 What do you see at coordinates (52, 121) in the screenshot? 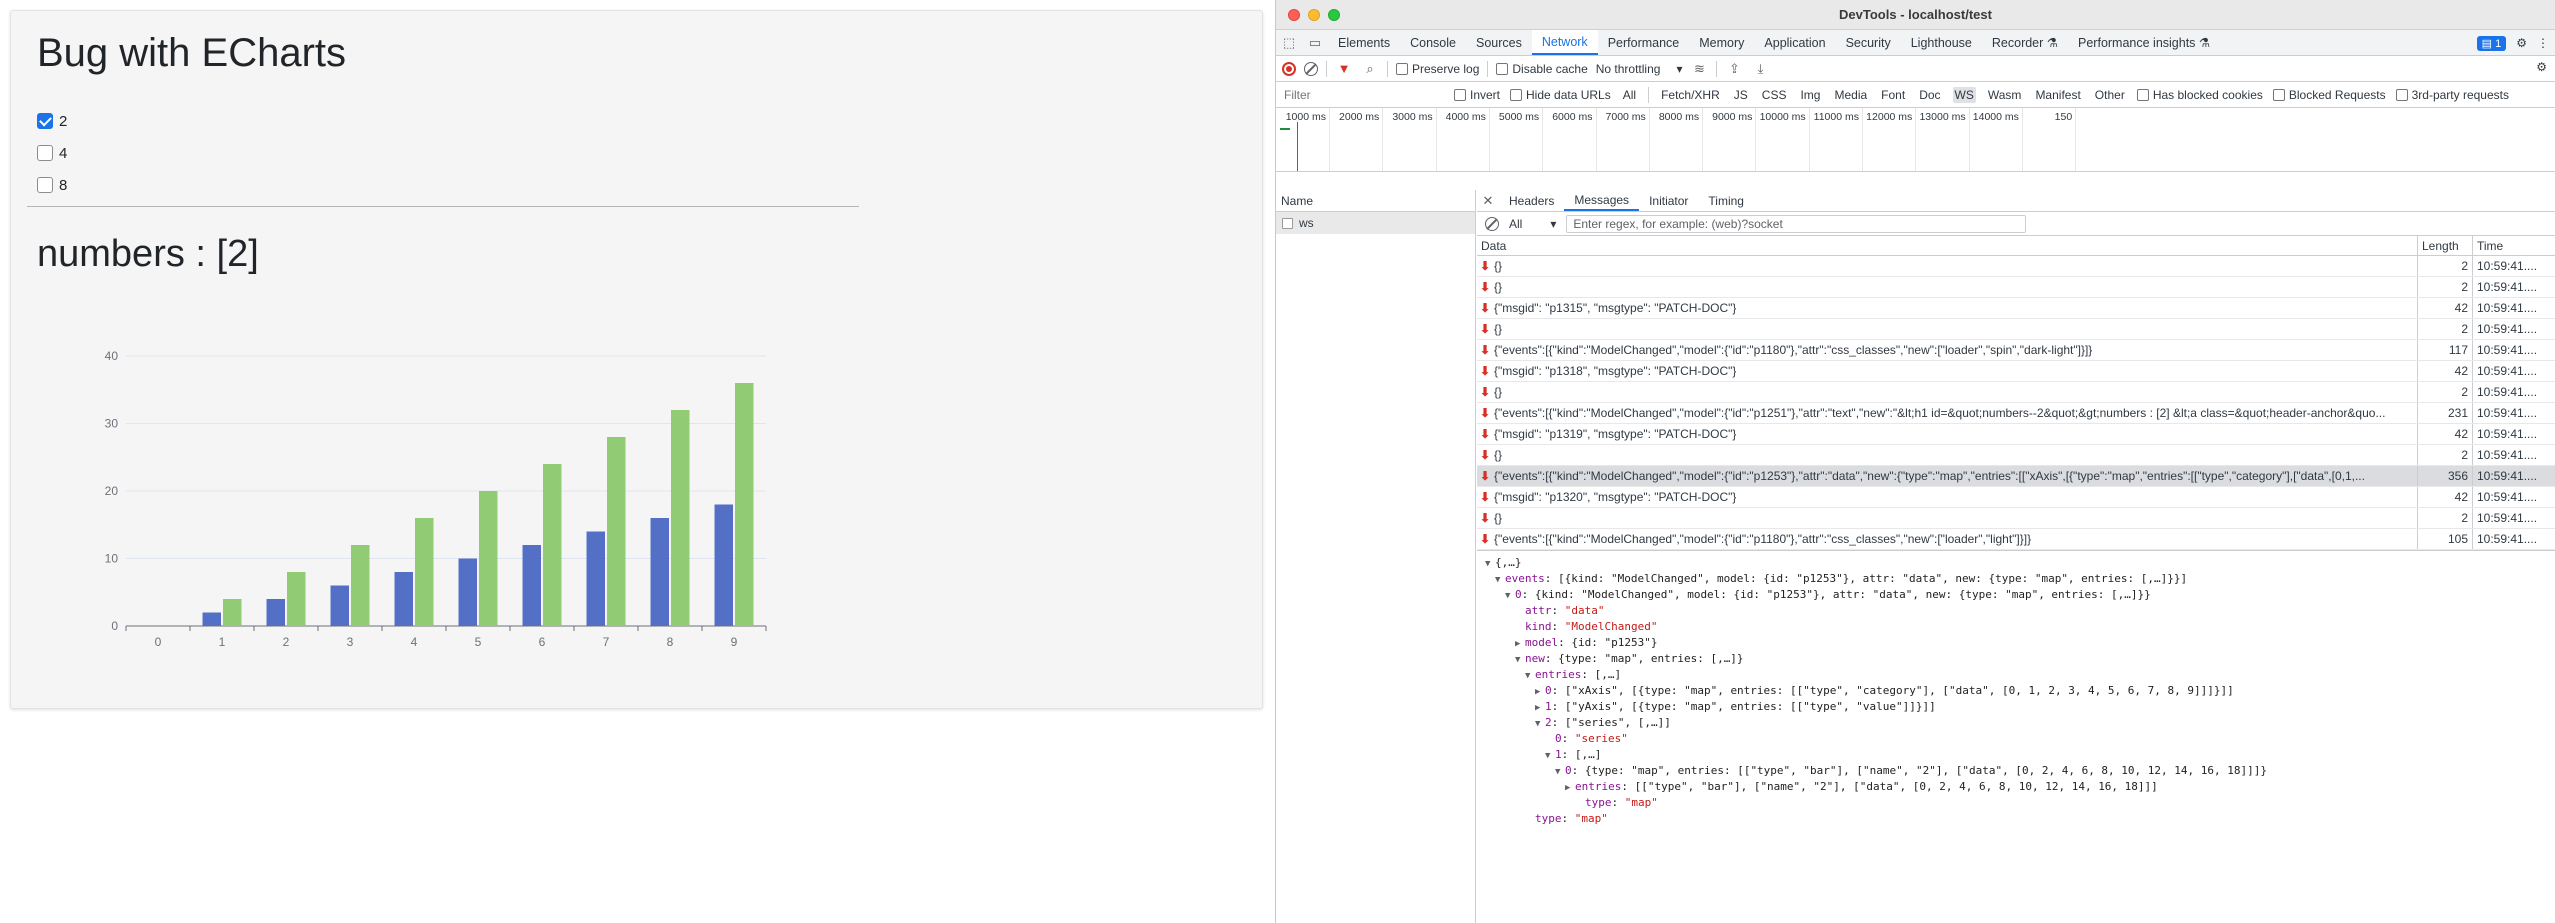
I see `checkbox-2: 2` at bounding box center [52, 121].